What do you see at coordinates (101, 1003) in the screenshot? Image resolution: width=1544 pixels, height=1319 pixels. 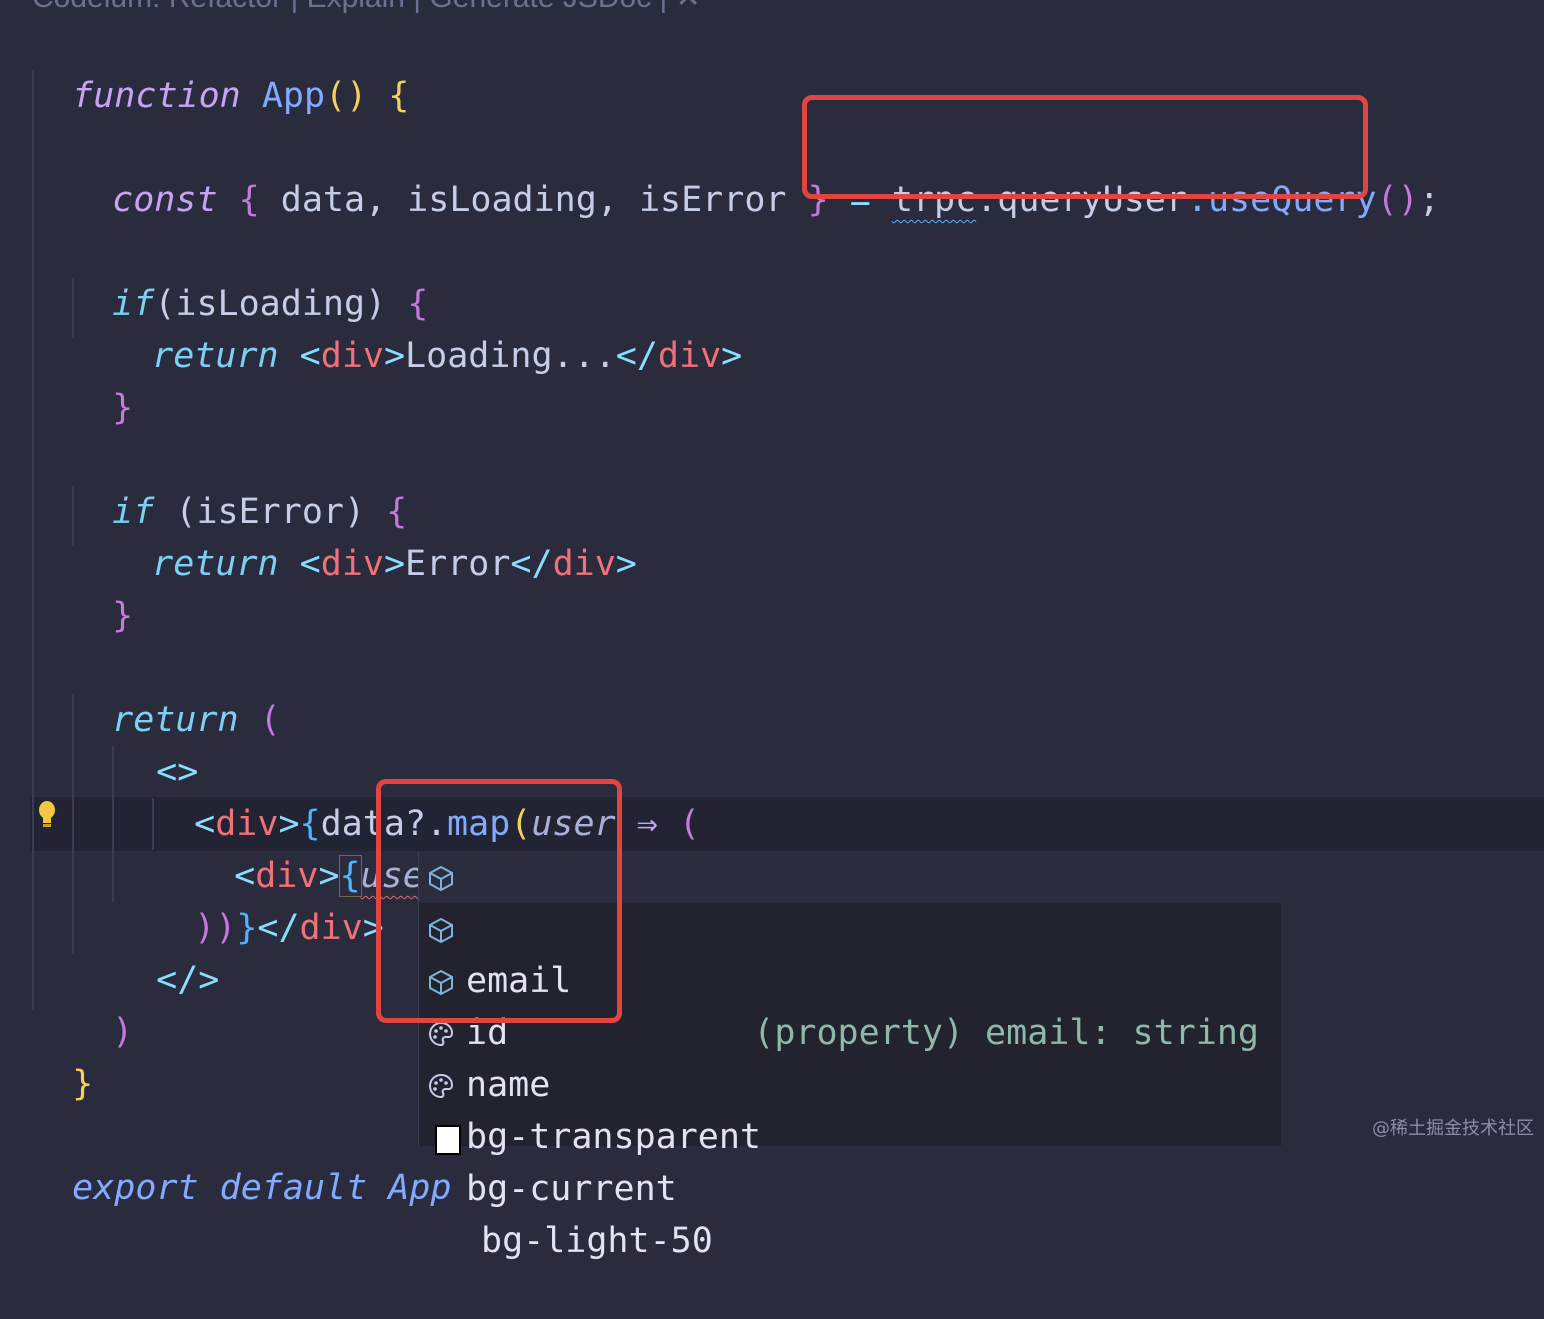 I see `code-line-close-paren: )` at bounding box center [101, 1003].